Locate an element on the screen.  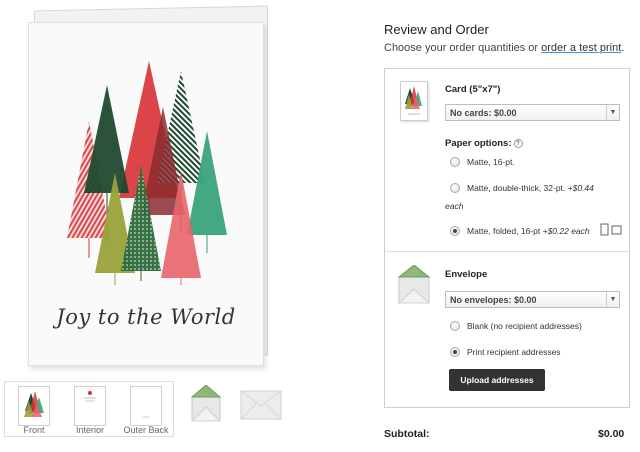
envelope-blank-radio is located at coordinates (455, 326).